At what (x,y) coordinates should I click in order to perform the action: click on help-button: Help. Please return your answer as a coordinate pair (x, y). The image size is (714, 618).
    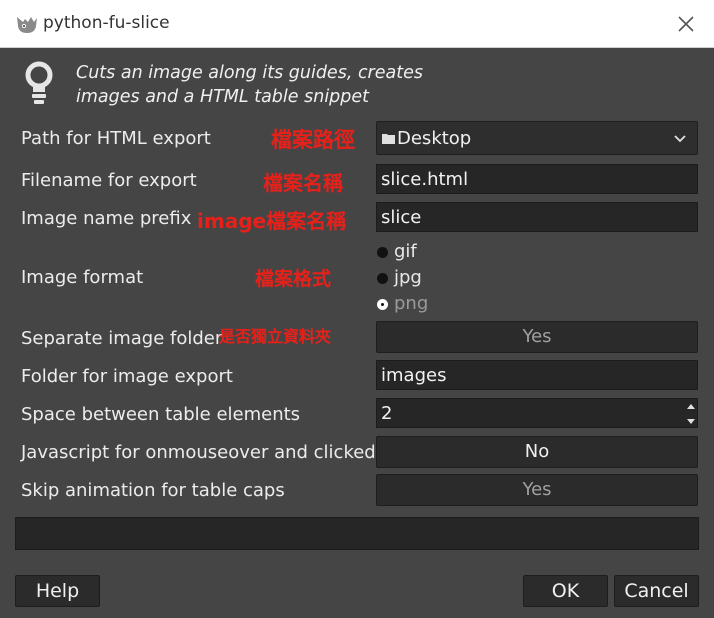
    Looking at the image, I should click on (57, 591).